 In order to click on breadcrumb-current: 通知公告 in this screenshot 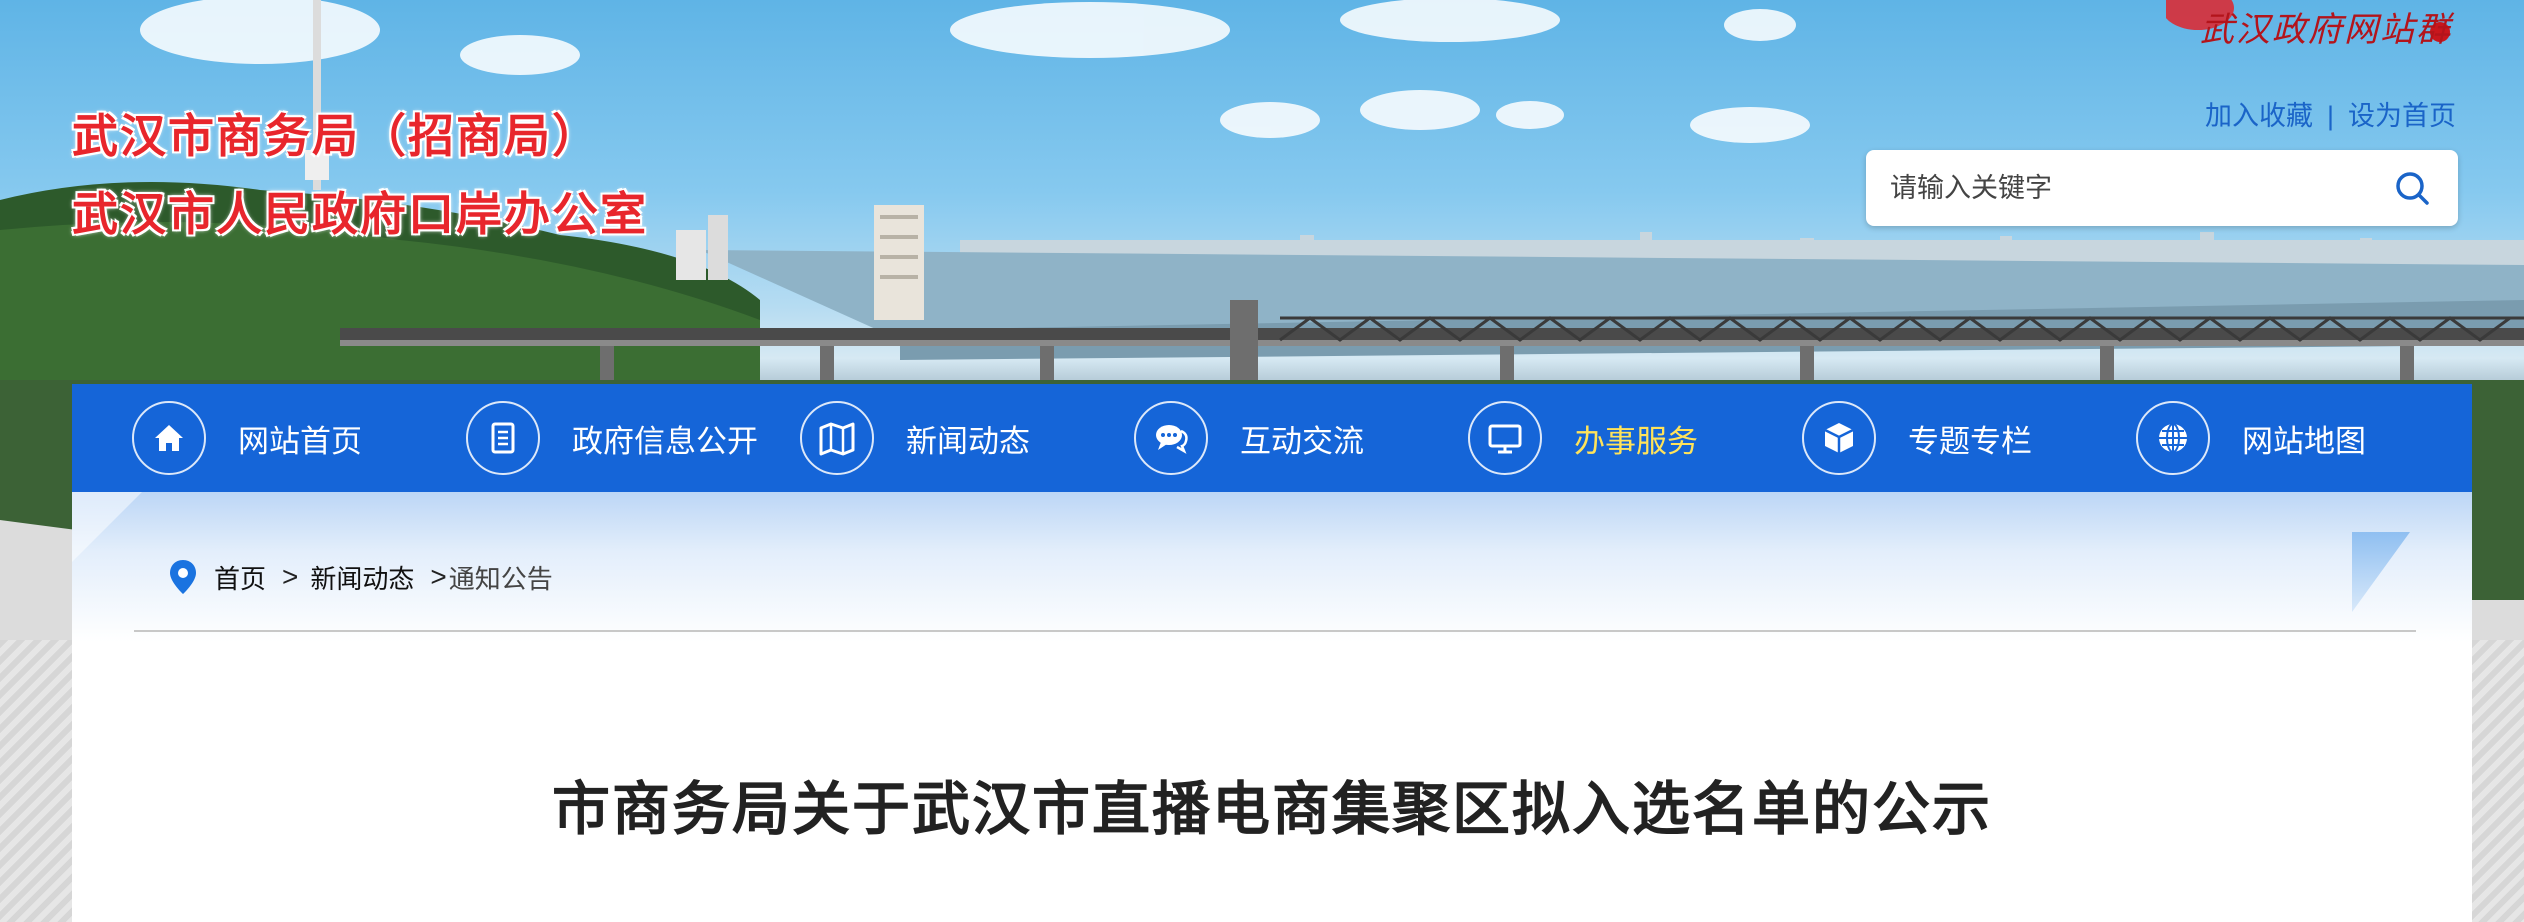, I will do `click(500, 578)`.